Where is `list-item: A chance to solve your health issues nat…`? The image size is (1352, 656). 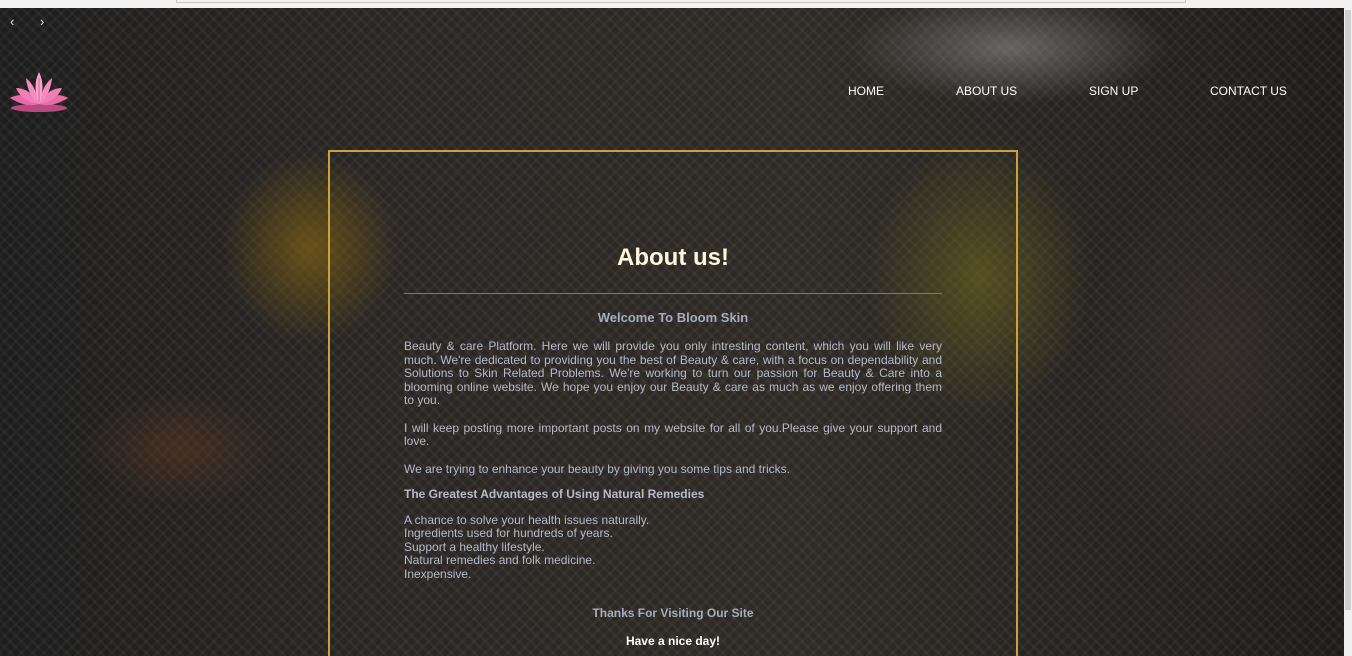 list-item: A chance to solve your health issues nat… is located at coordinates (527, 519).